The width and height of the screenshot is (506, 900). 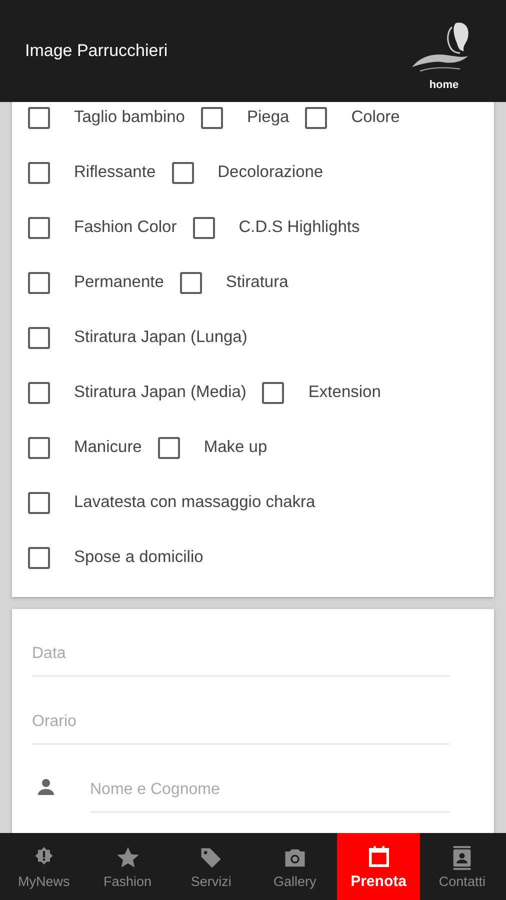 I want to click on option-label: C.D.S Highlights, so click(x=299, y=227).